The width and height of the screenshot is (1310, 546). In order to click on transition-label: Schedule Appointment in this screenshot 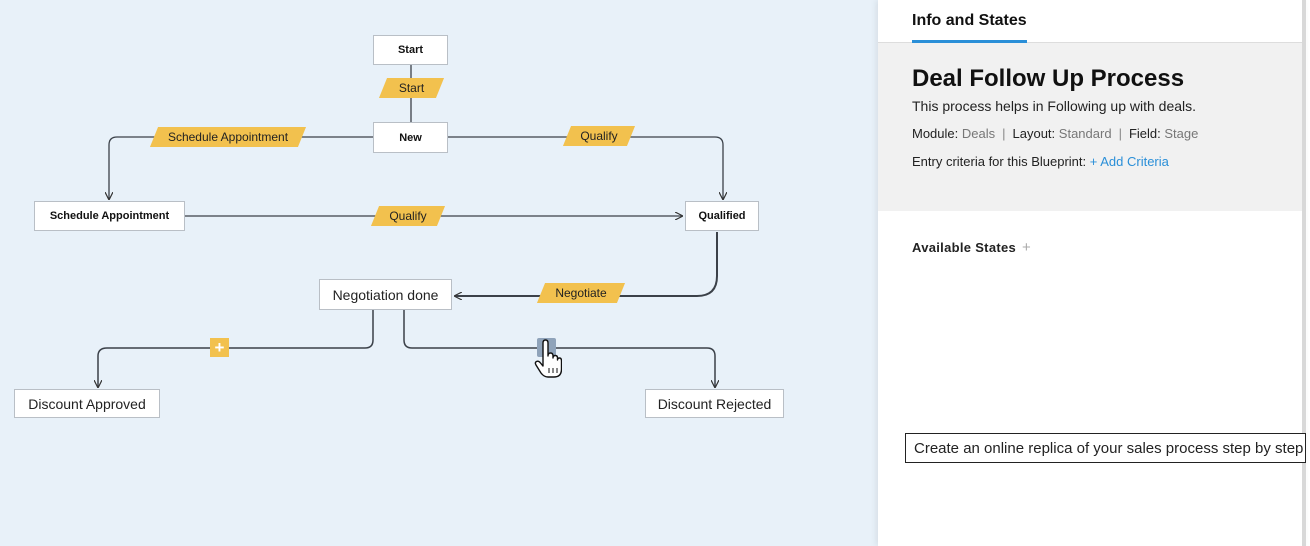, I will do `click(228, 137)`.